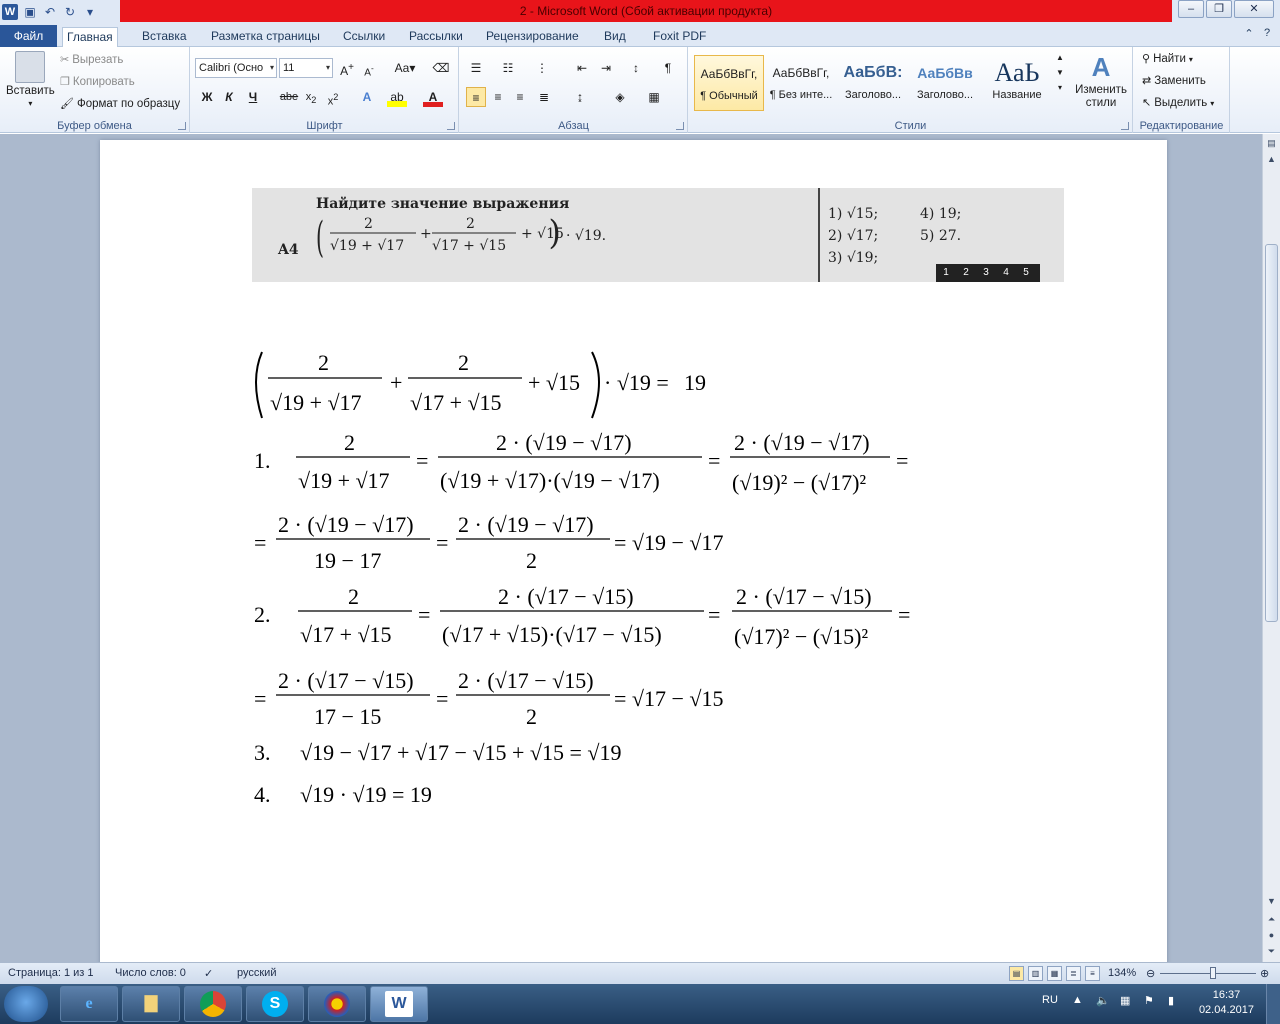  What do you see at coordinates (97, 82) in the screenshot?
I see `copy-button: ❐ Копировать` at bounding box center [97, 82].